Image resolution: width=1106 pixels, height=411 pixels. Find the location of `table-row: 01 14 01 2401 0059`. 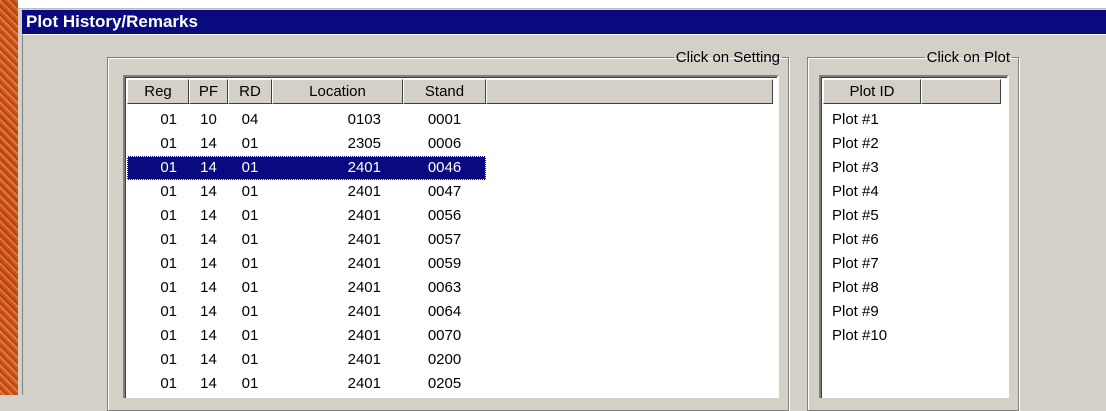

table-row: 01 14 01 2401 0059 is located at coordinates (452, 264).